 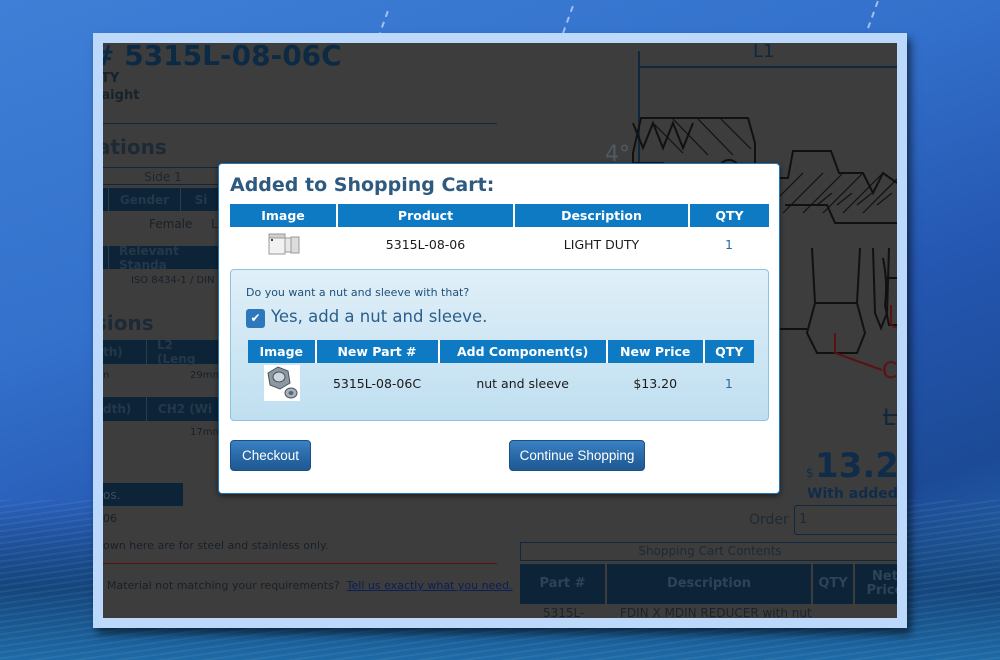 I want to click on dim-header-2: L2 (Leng, so click(x=176, y=352).